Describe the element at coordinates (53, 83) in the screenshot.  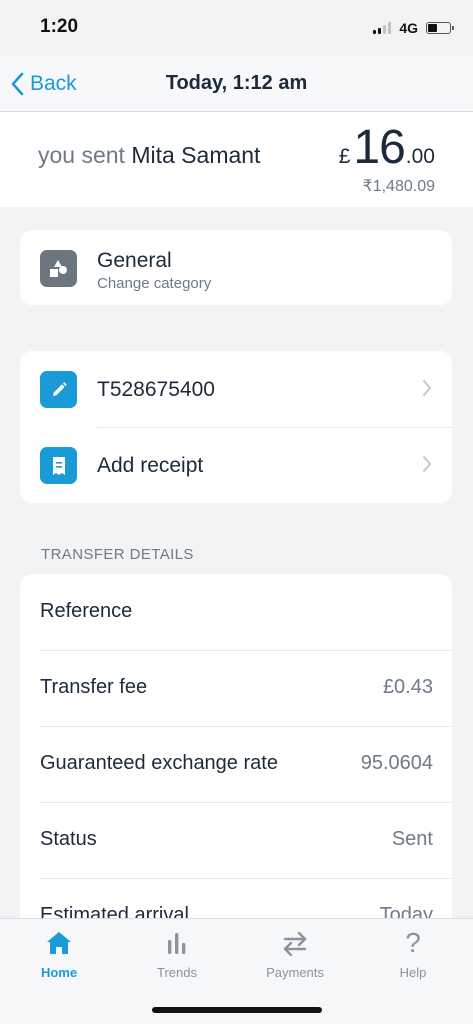
I see `back-label: Back` at that location.